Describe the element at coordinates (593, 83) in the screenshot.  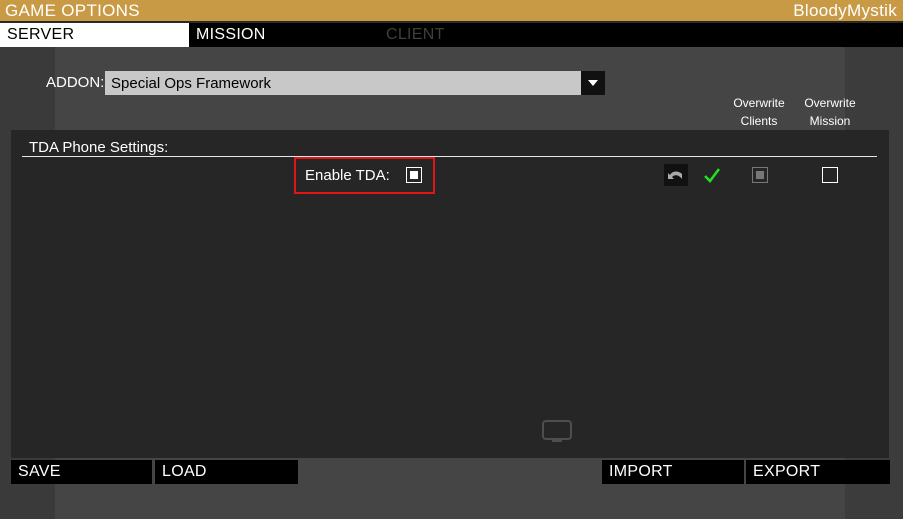
I see `chevron-down-icon` at that location.